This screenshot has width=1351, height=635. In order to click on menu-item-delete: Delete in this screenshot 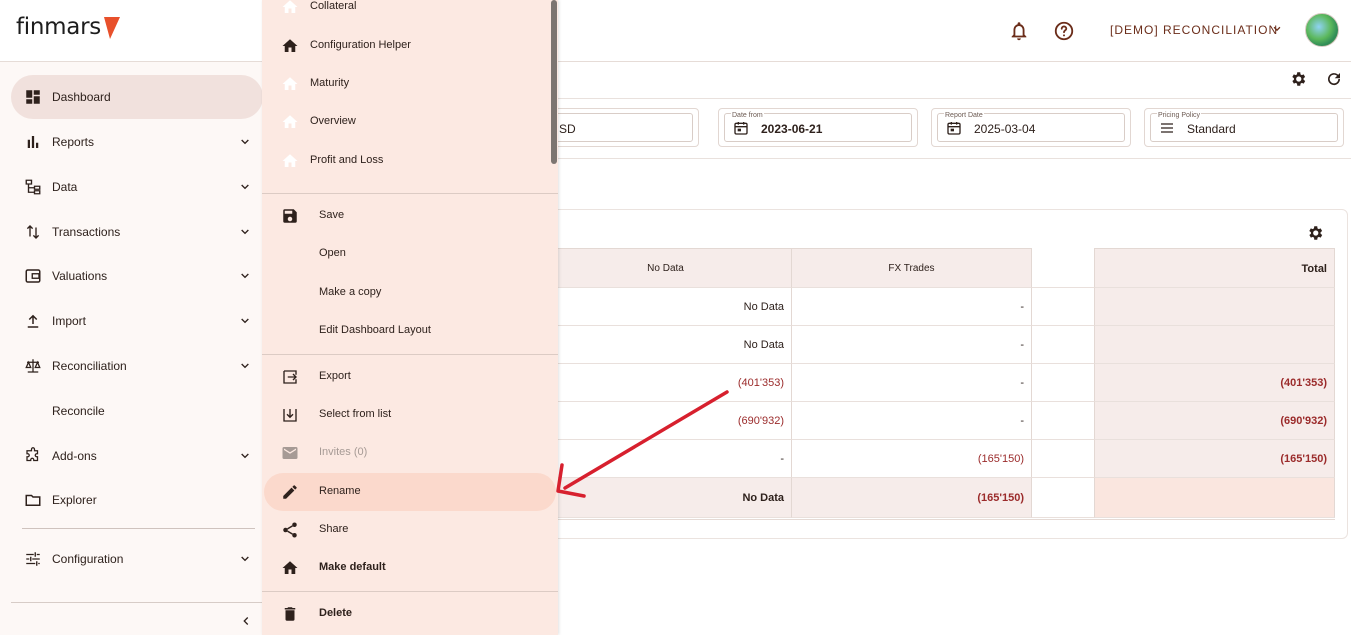, I will do `click(410, 614)`.